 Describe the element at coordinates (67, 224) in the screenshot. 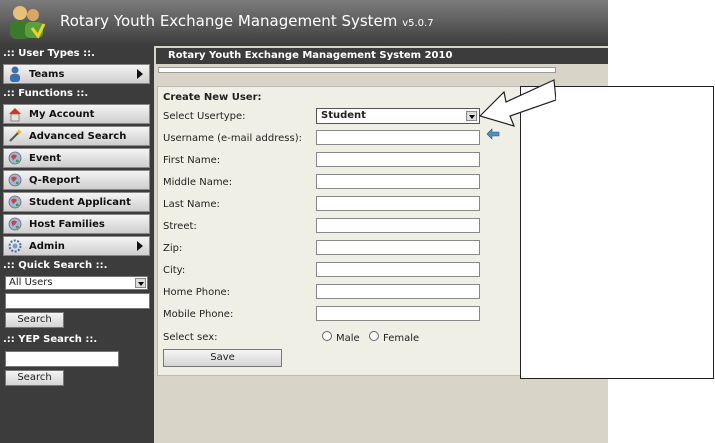

I see `sidebar-item-label: Host Families` at that location.